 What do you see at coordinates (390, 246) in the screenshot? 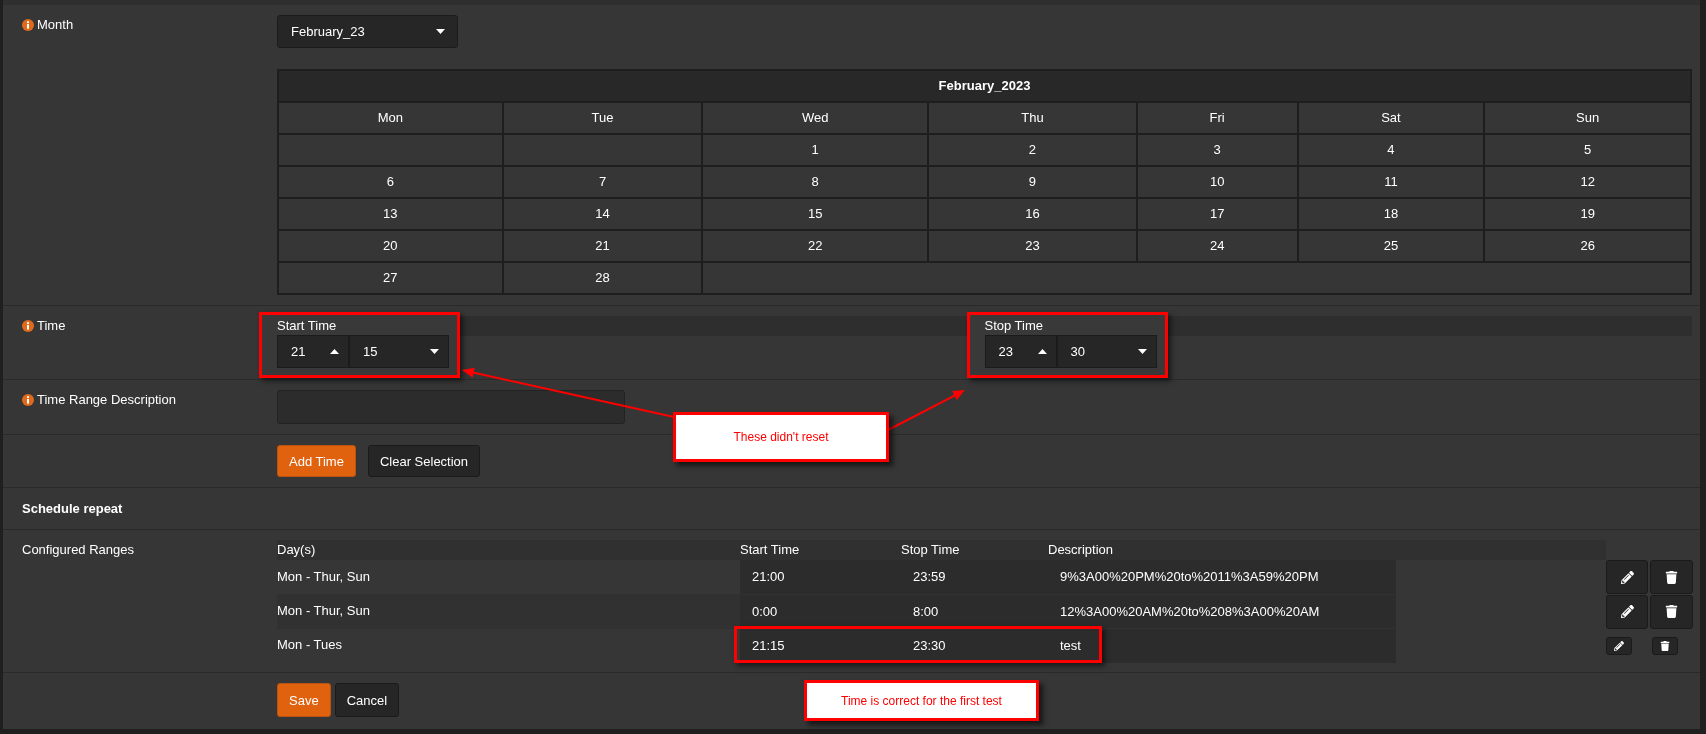
I see `calendar-day: 20` at bounding box center [390, 246].